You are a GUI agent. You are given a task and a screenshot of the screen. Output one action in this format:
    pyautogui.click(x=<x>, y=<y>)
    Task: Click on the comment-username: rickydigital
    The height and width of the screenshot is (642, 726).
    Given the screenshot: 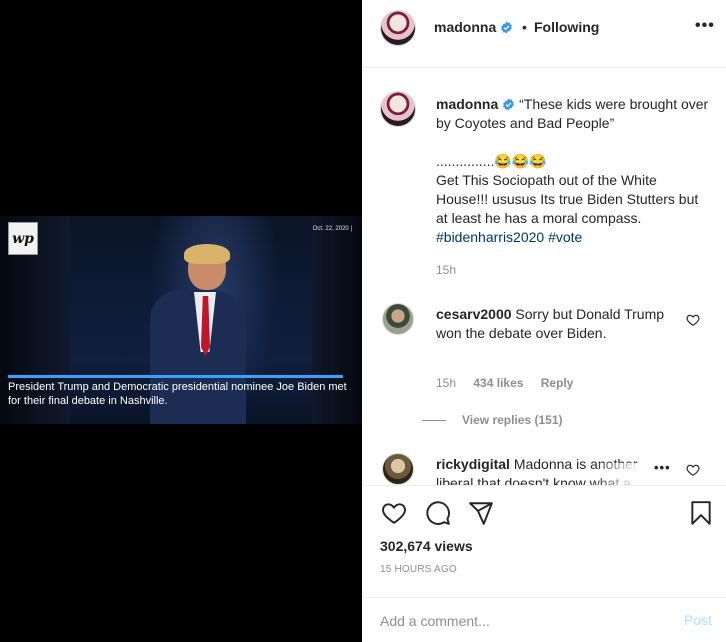 What is the action you would take?
    pyautogui.click(x=473, y=464)
    